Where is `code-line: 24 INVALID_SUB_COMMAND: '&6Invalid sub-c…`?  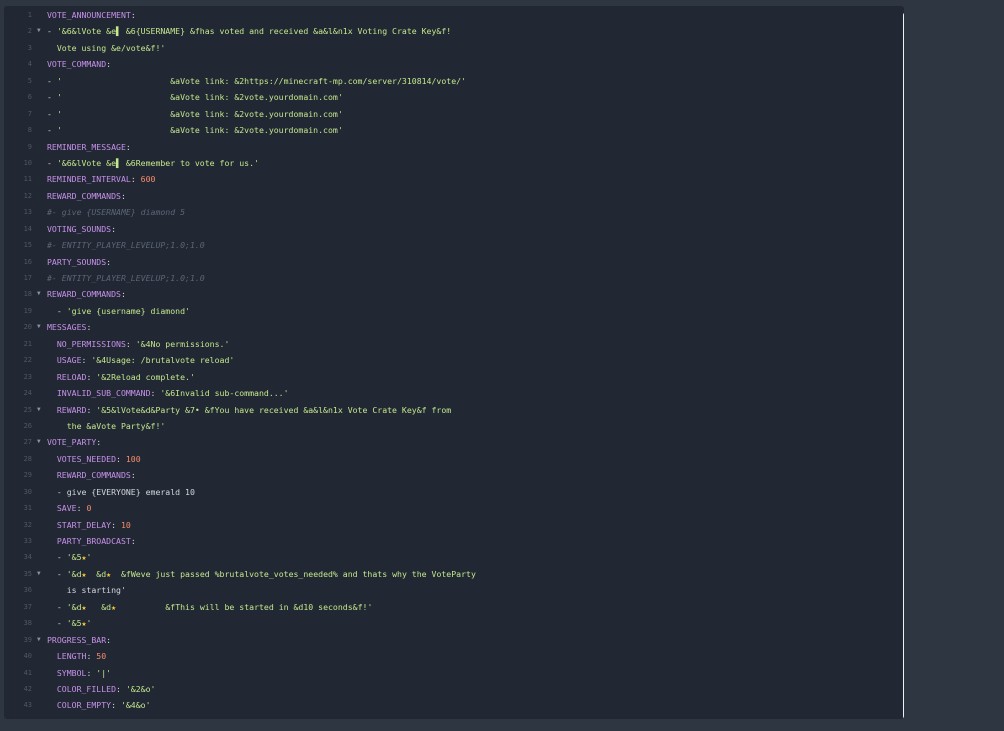
code-line: 24 INVALID_SUB_COMMAND: '&6Invalid sub-c… is located at coordinates (454, 393).